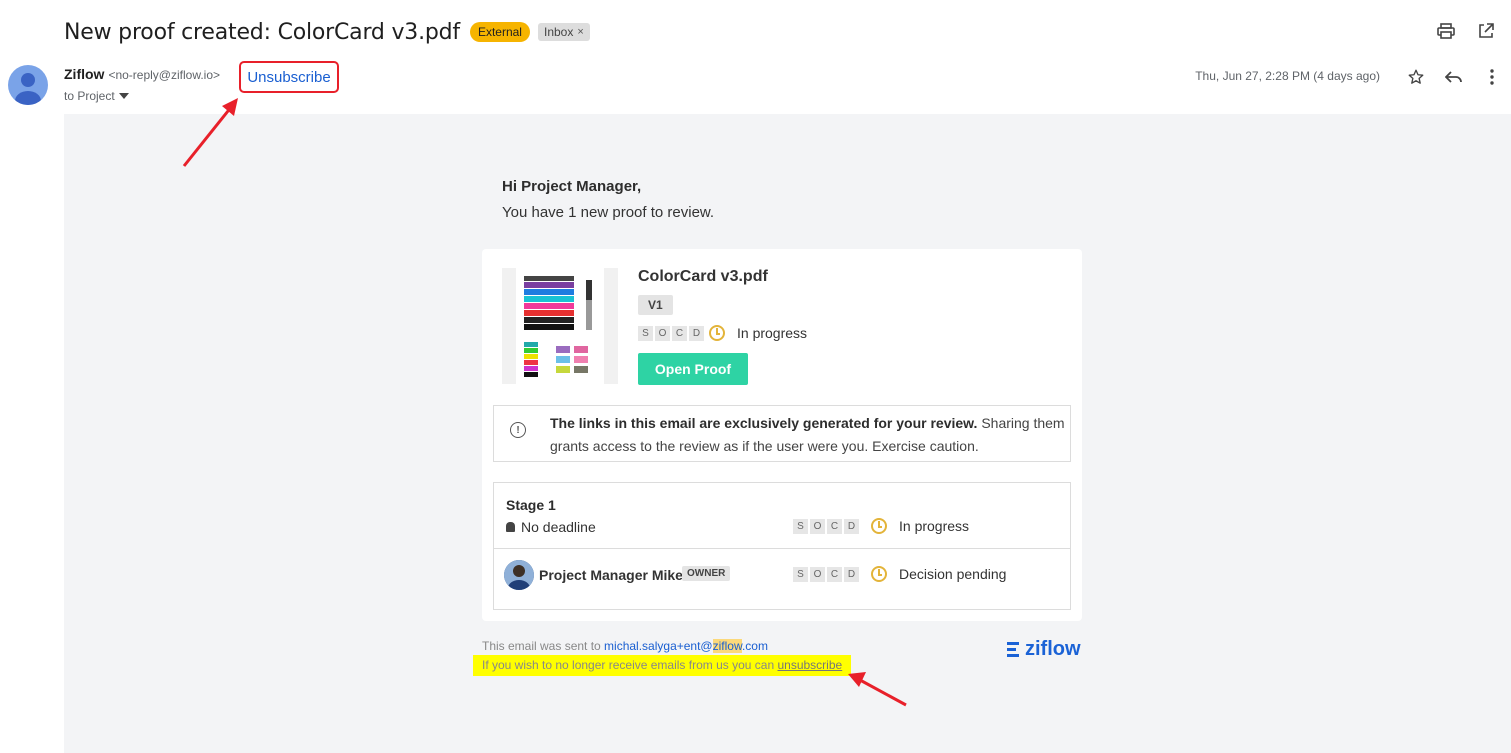 The width and height of the screenshot is (1511, 753). I want to click on divider, so click(782, 548).